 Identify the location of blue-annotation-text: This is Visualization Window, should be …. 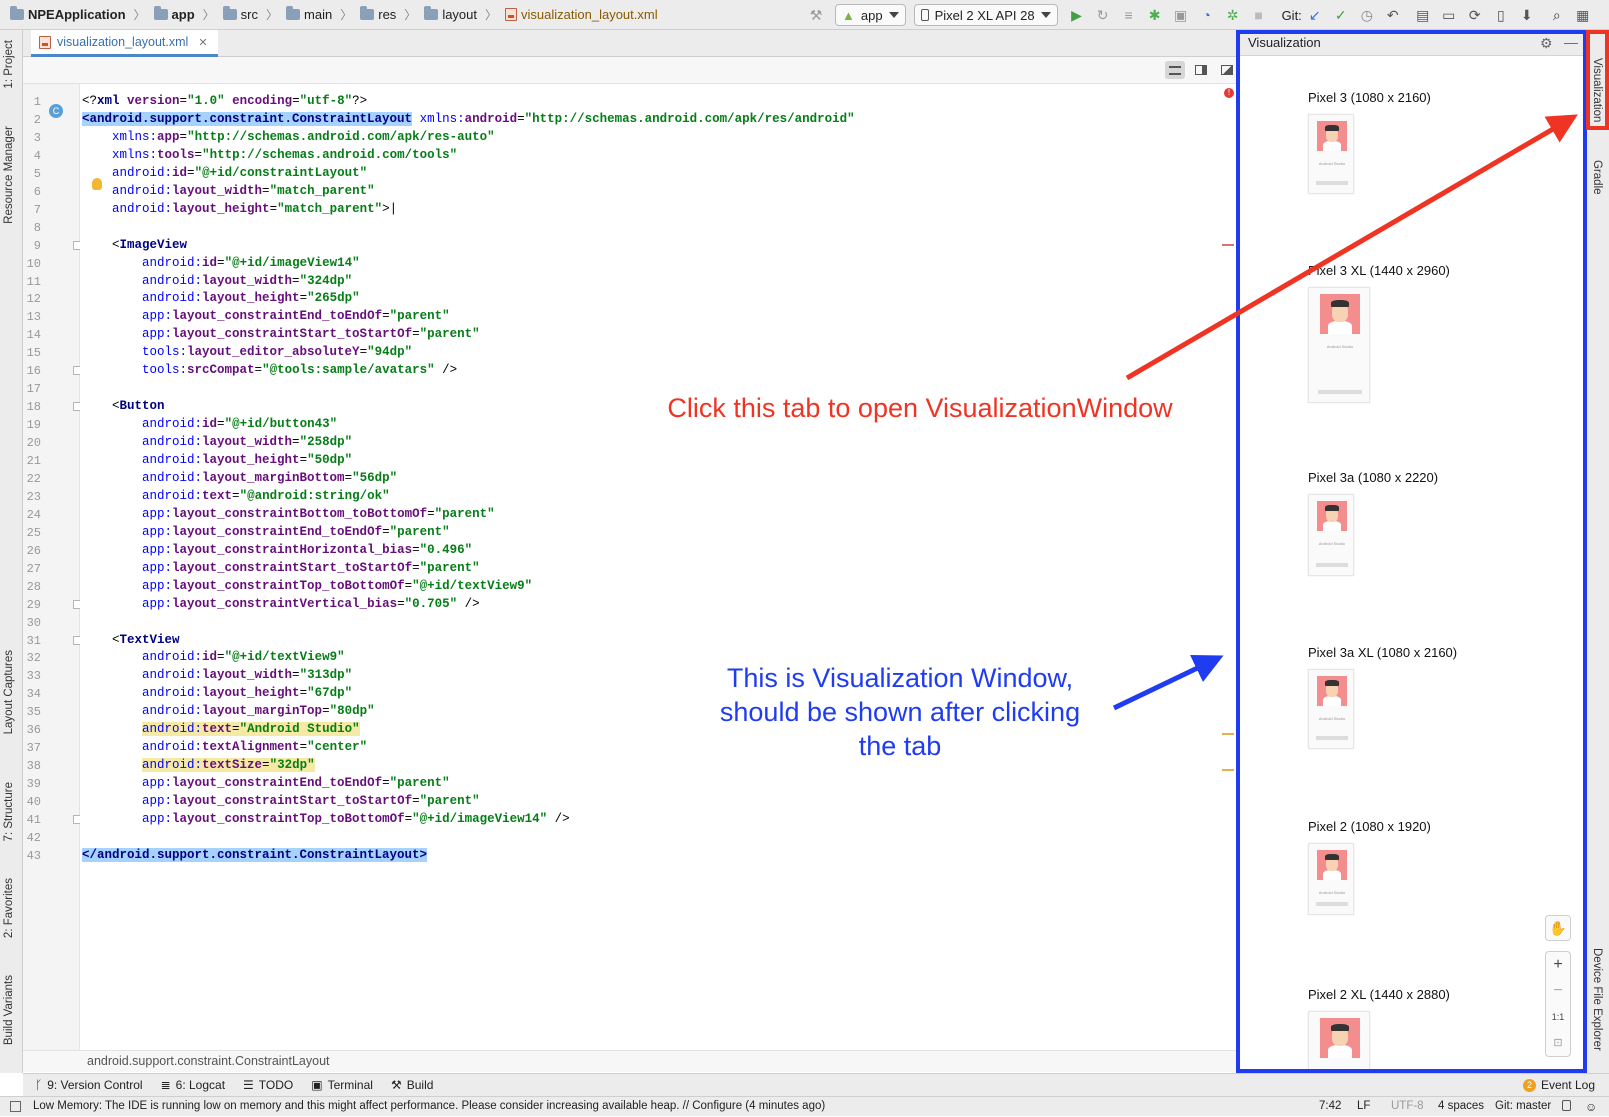
(900, 712).